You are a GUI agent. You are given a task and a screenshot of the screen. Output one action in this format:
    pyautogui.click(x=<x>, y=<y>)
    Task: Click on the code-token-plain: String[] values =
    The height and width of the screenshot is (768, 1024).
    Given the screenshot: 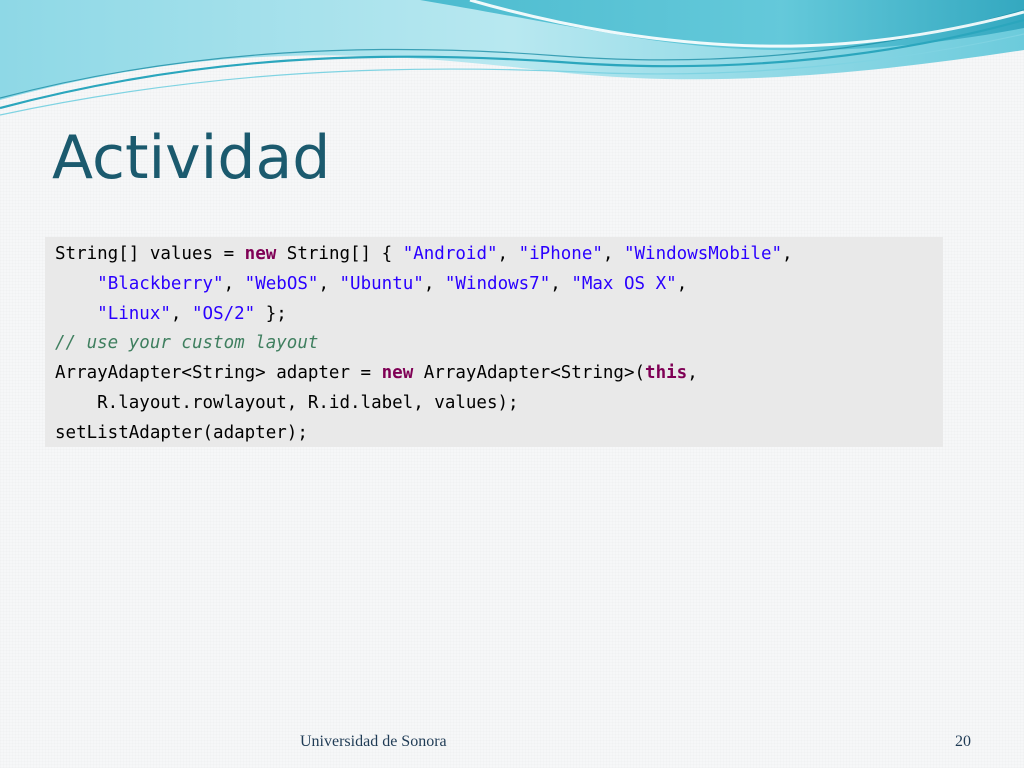 What is the action you would take?
    pyautogui.click(x=150, y=254)
    